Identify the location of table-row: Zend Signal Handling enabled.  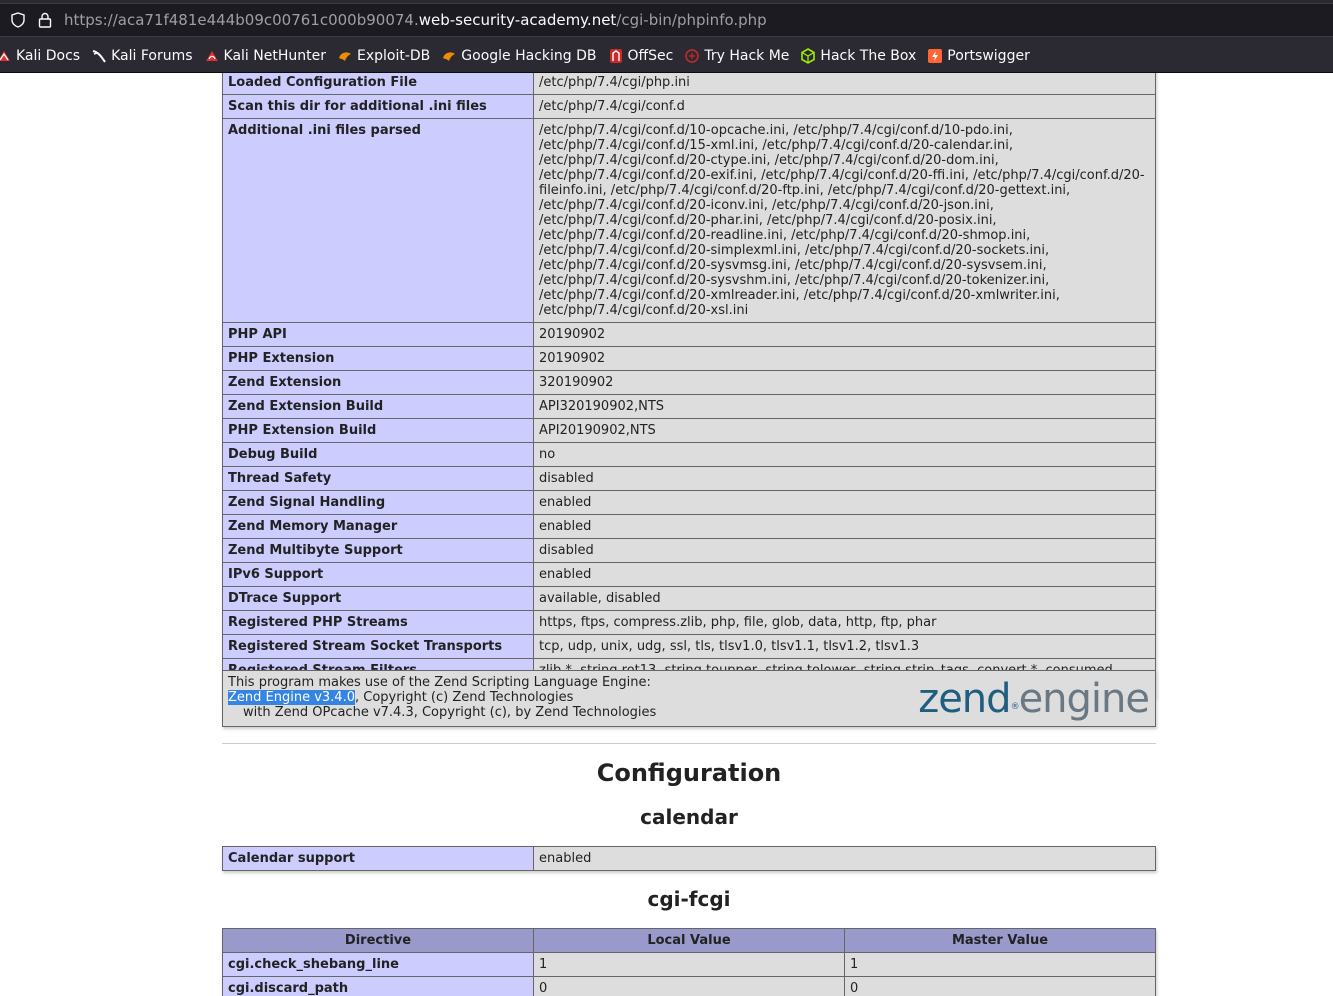
(689, 502).